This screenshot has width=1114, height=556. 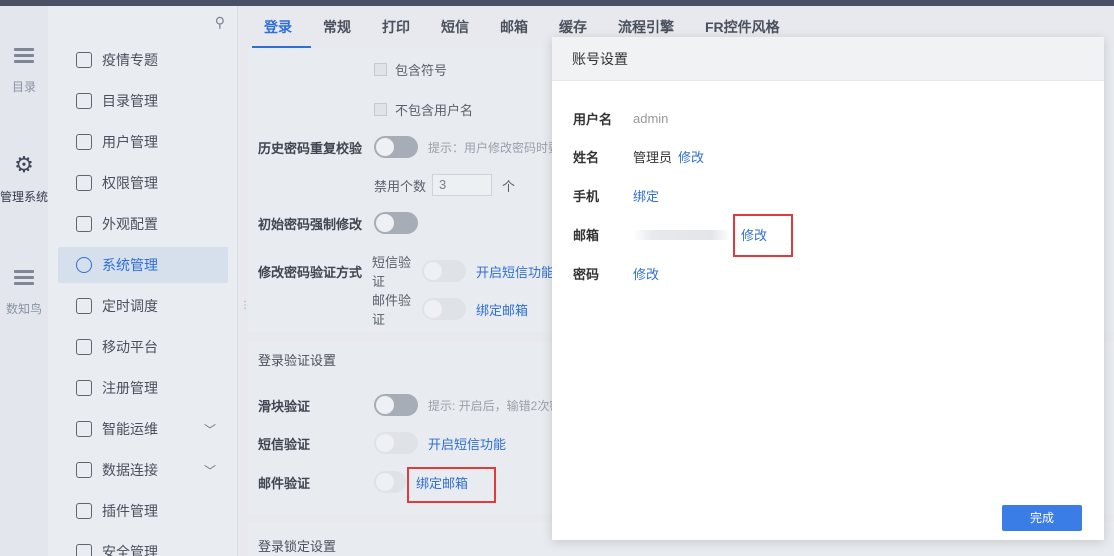 What do you see at coordinates (24, 164) in the screenshot?
I see `gear-icon: ⚙` at bounding box center [24, 164].